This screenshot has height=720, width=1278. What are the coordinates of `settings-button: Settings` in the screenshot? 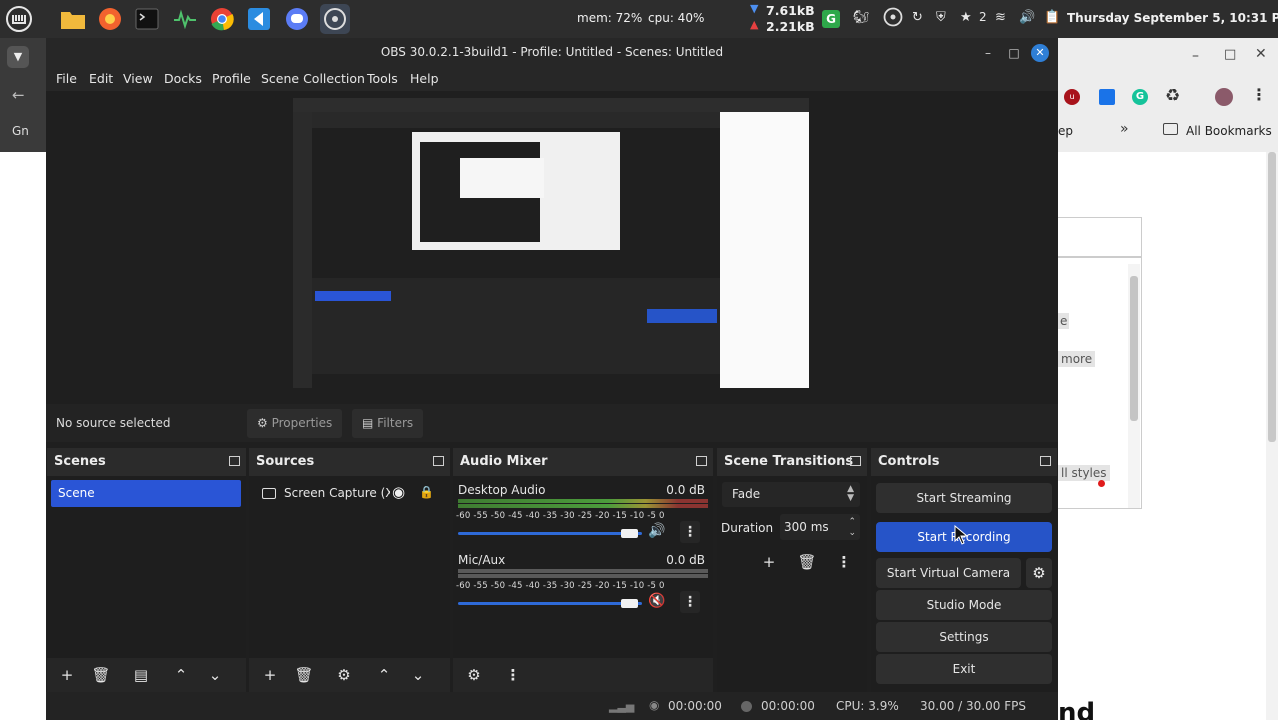 It's located at (964, 637).